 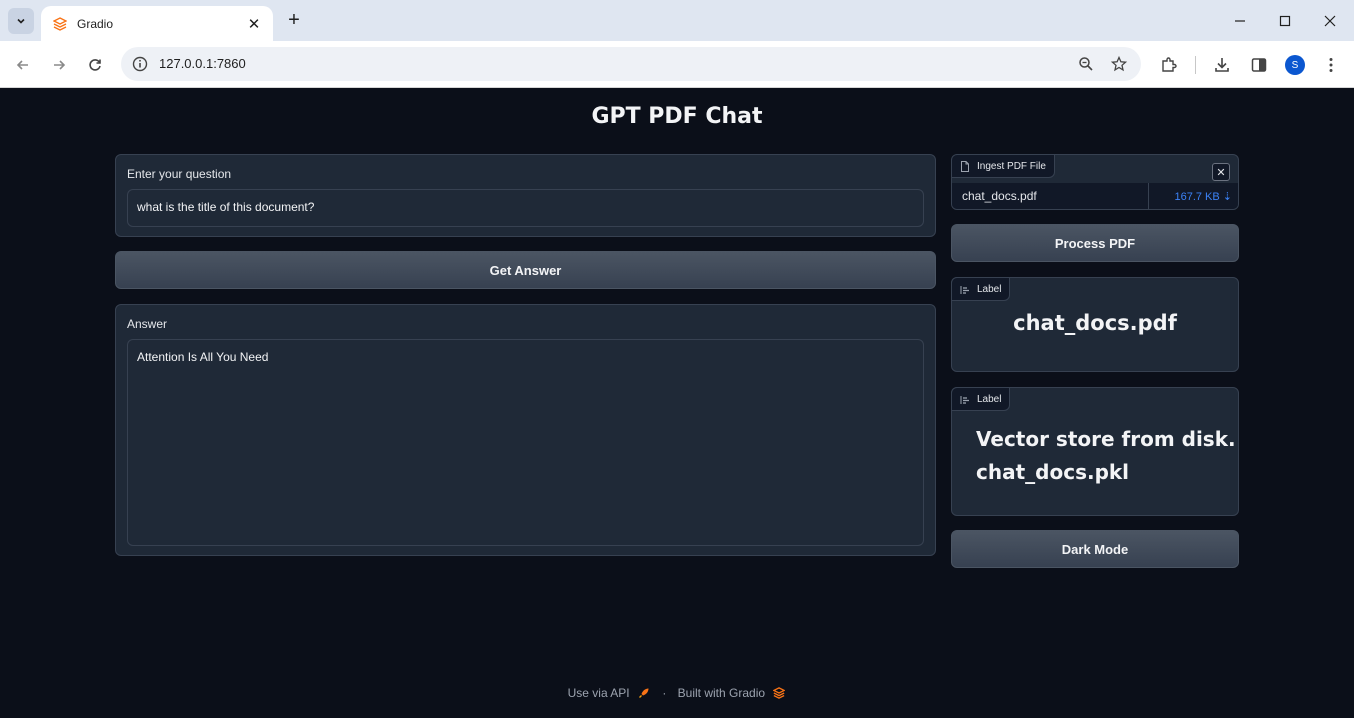 I want to click on label-value-2-line-1: Vector store from disk., so click(x=1106, y=439).